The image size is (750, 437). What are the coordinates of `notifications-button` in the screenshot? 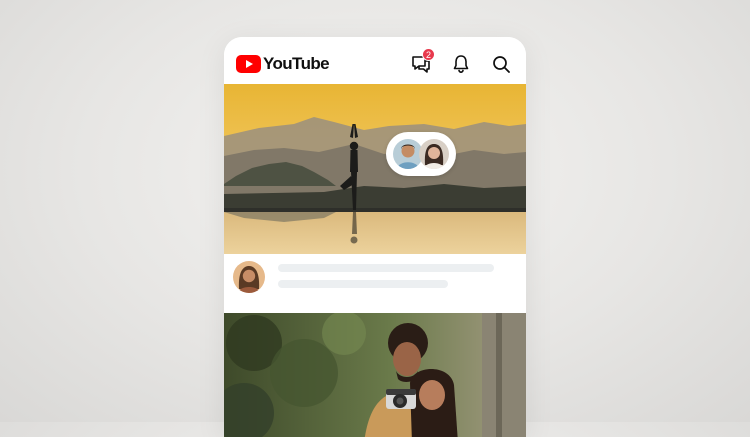 It's located at (461, 64).